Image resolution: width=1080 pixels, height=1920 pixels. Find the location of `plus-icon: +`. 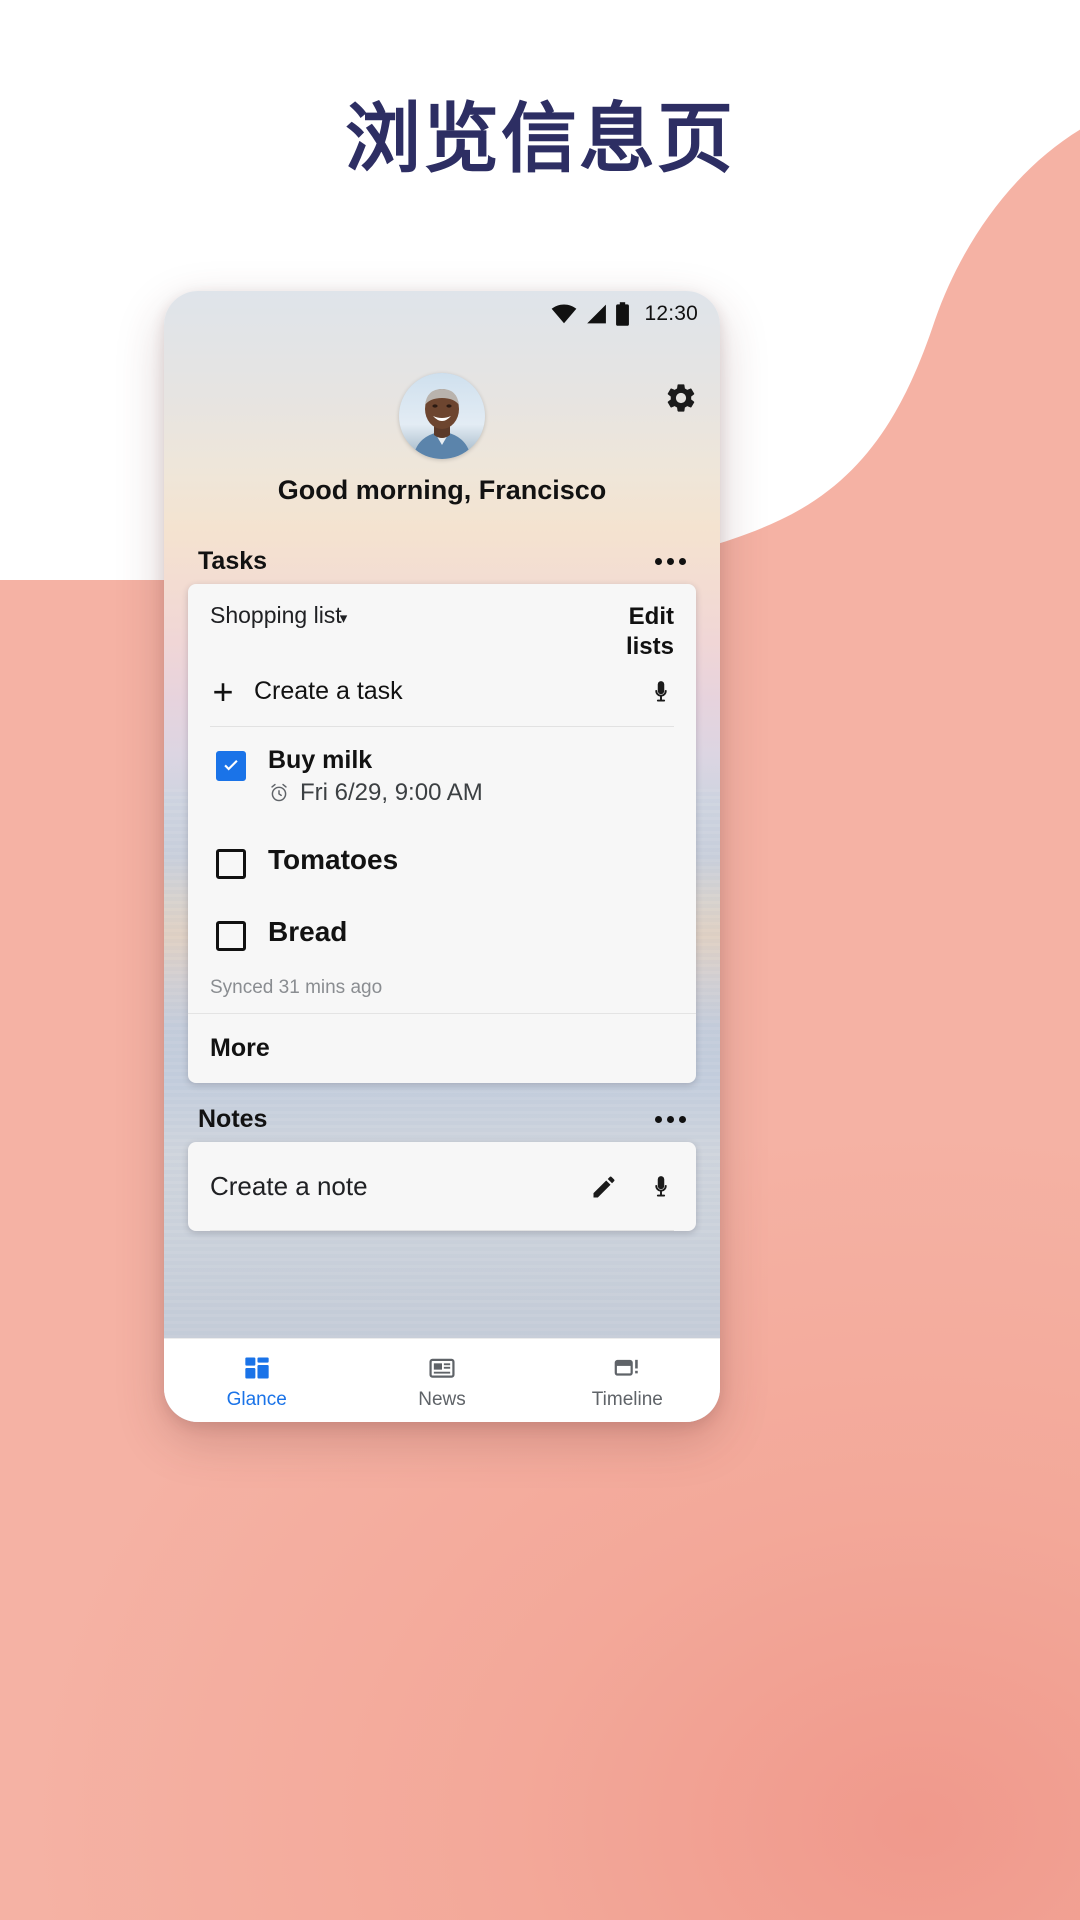

plus-icon: + is located at coordinates (223, 691).